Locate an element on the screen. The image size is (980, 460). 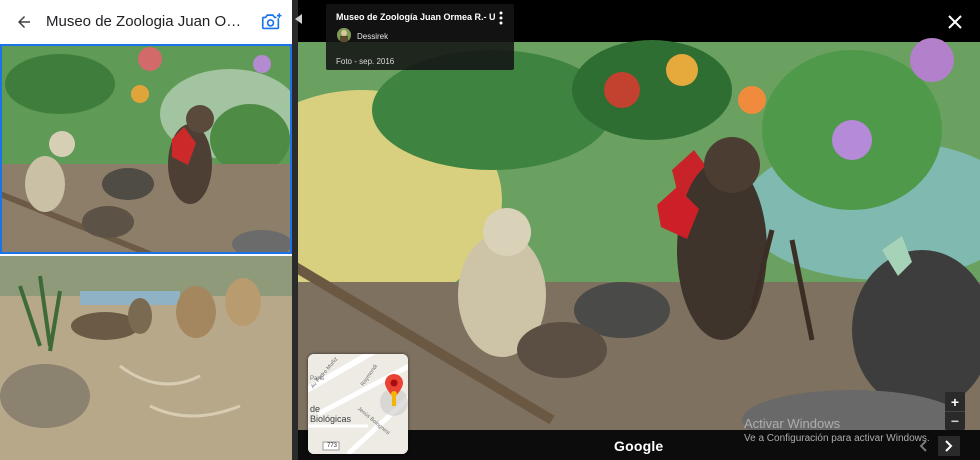
collapse-panel-button is located at coordinates (299, 19).